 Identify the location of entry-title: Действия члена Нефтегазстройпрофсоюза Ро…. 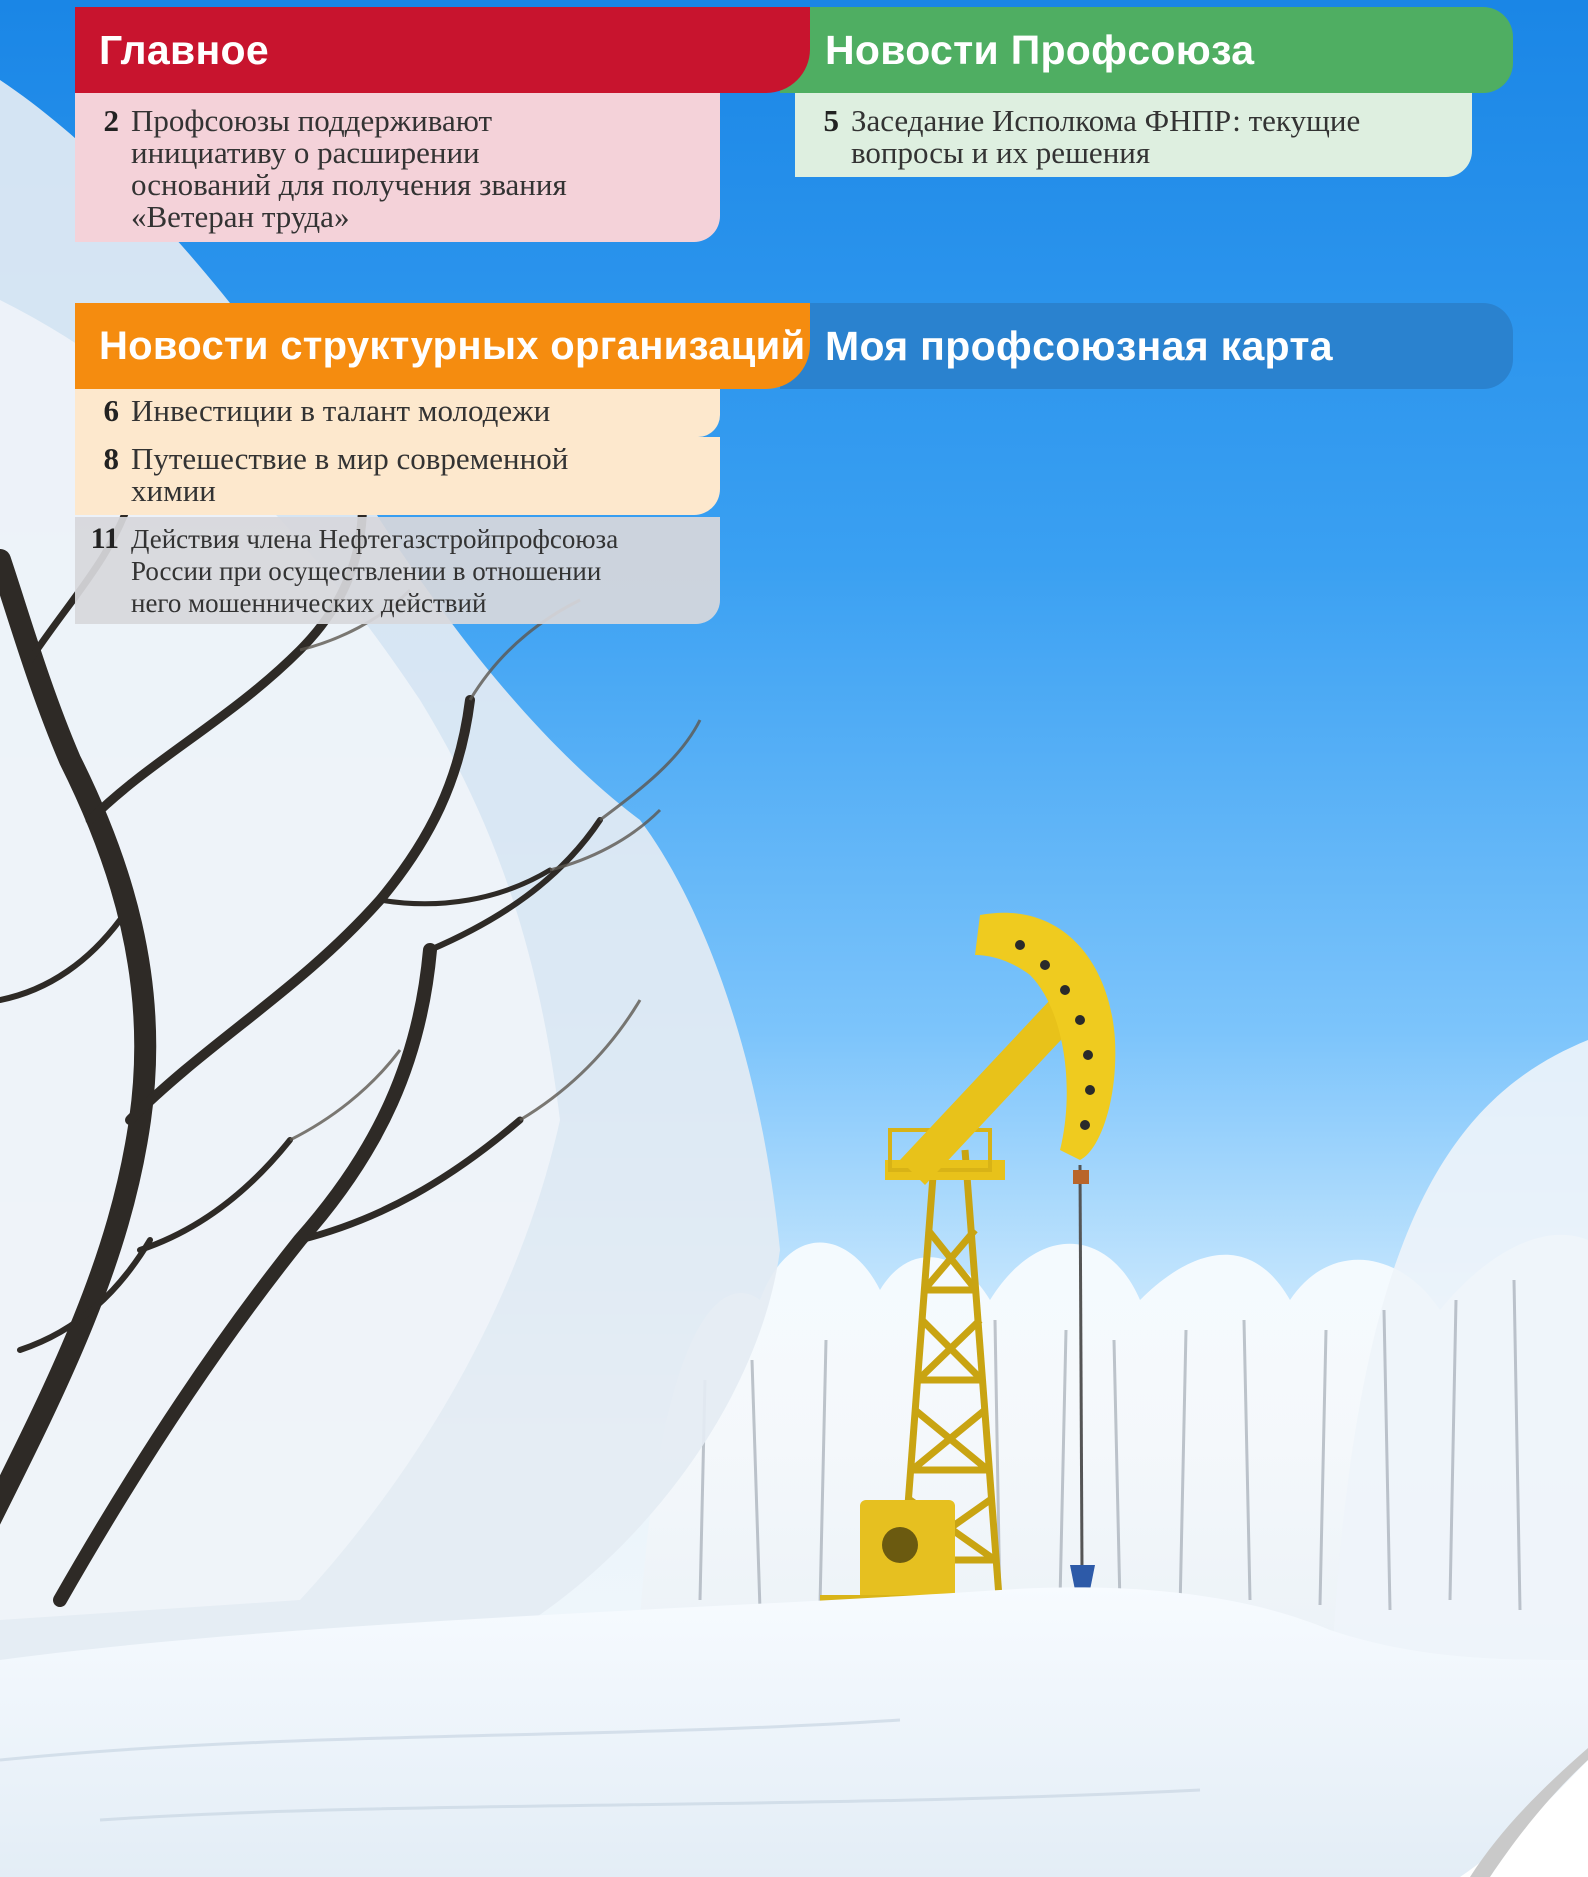
(374, 571).